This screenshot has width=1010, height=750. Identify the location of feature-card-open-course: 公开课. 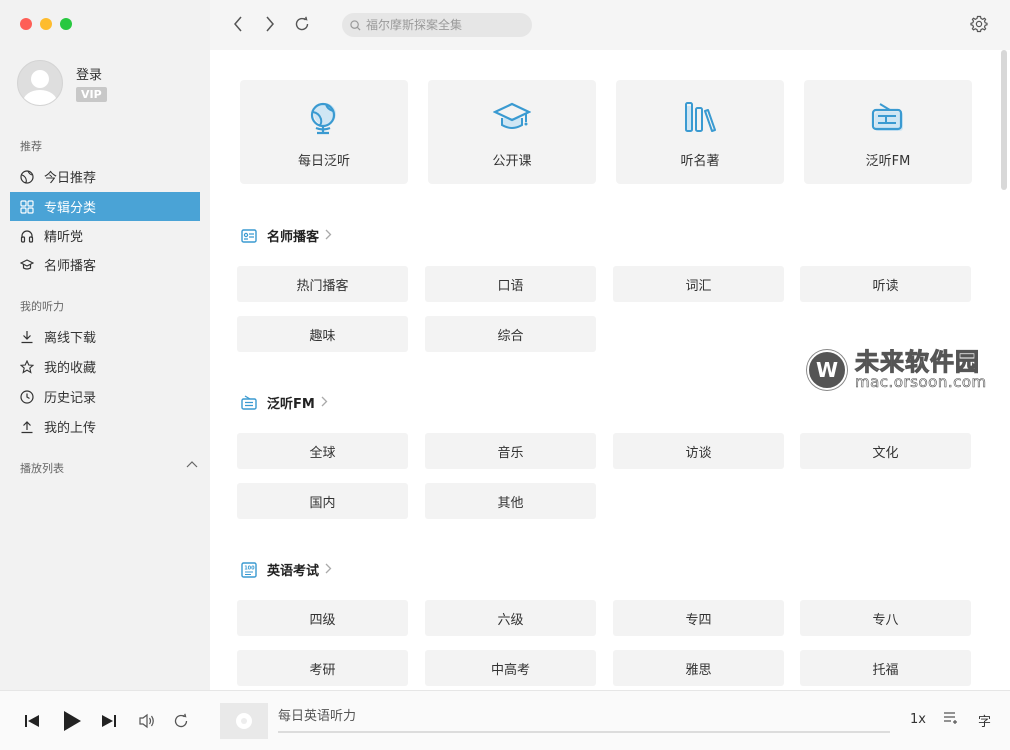
(512, 132).